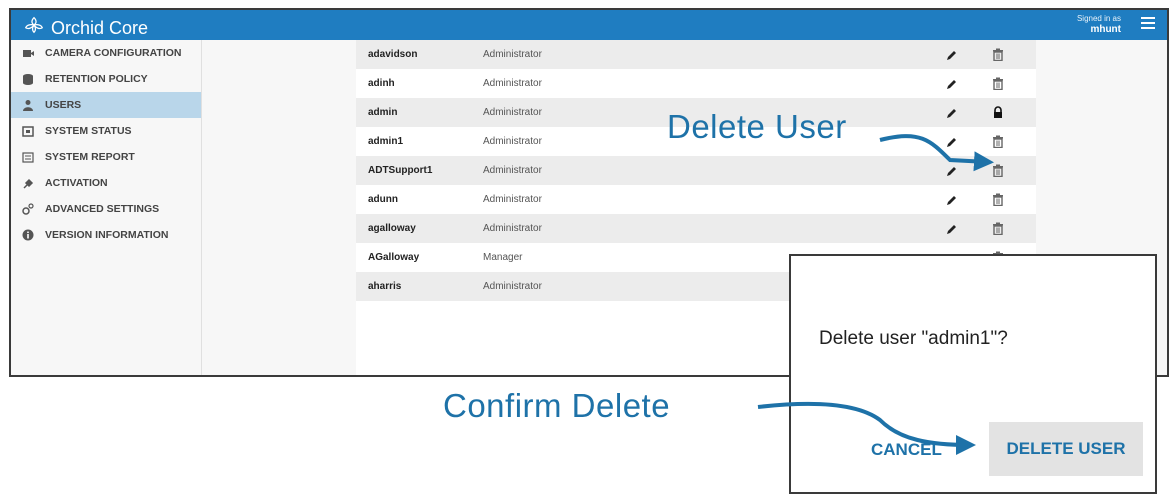 Image resolution: width=1170 pixels, height=494 pixels. I want to click on sidebar-item-camera-configuration: CAMERA CONFIGURATION, so click(106, 53).